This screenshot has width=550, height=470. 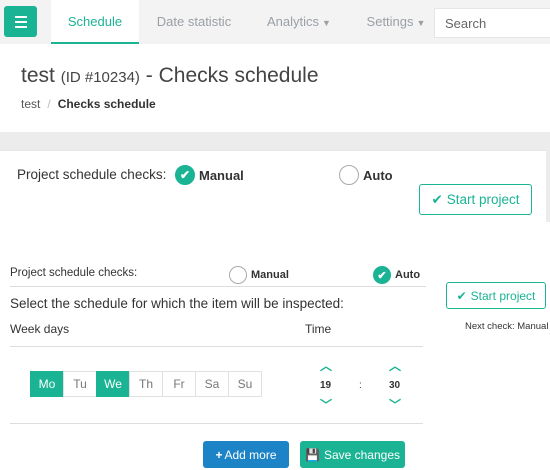 I want to click on day-button-th: Th, so click(x=146, y=384).